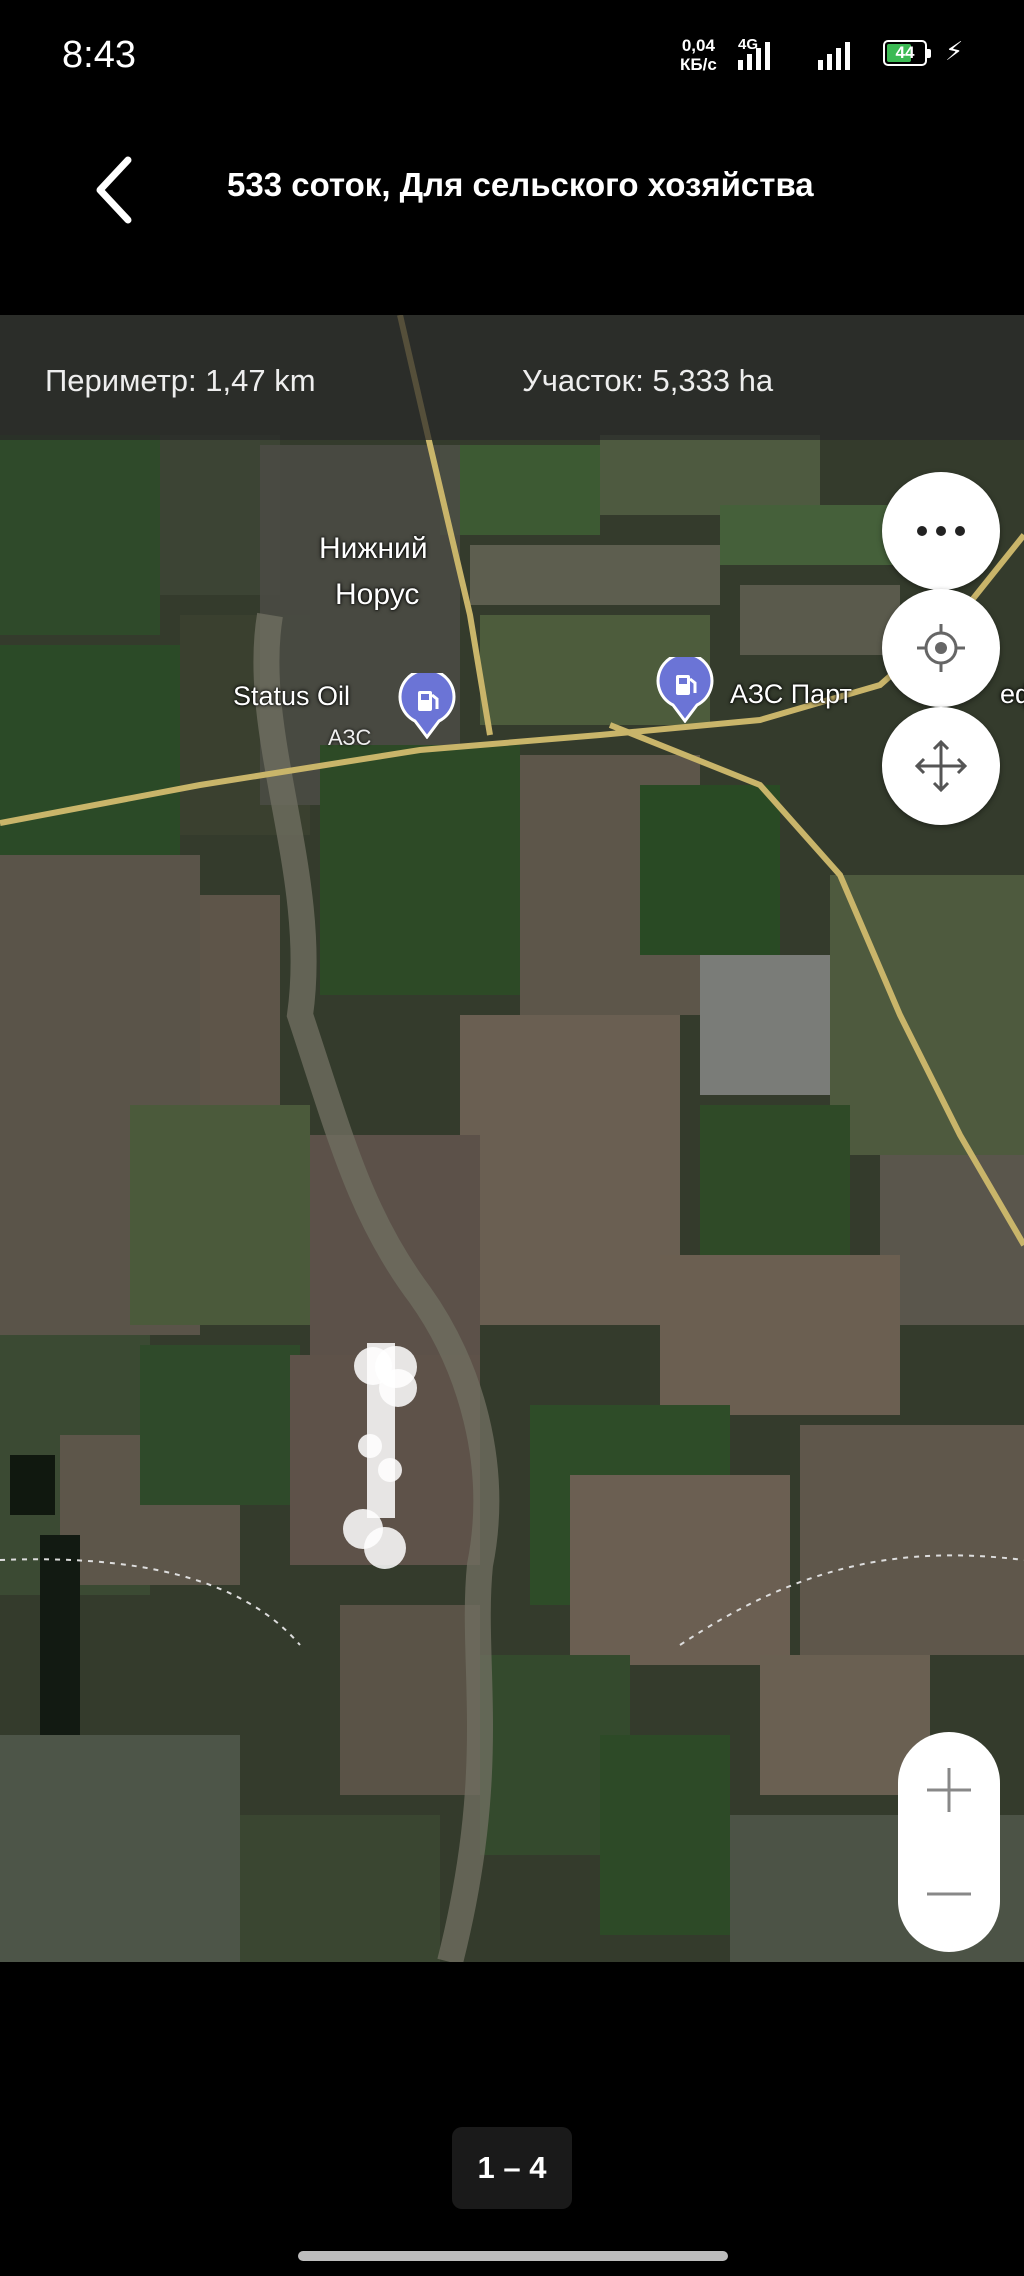 Image resolution: width=1024 pixels, height=2276 pixels. Describe the element at coordinates (1012, 694) in the screenshot. I see `poi-azs-label-tail: еф` at that location.